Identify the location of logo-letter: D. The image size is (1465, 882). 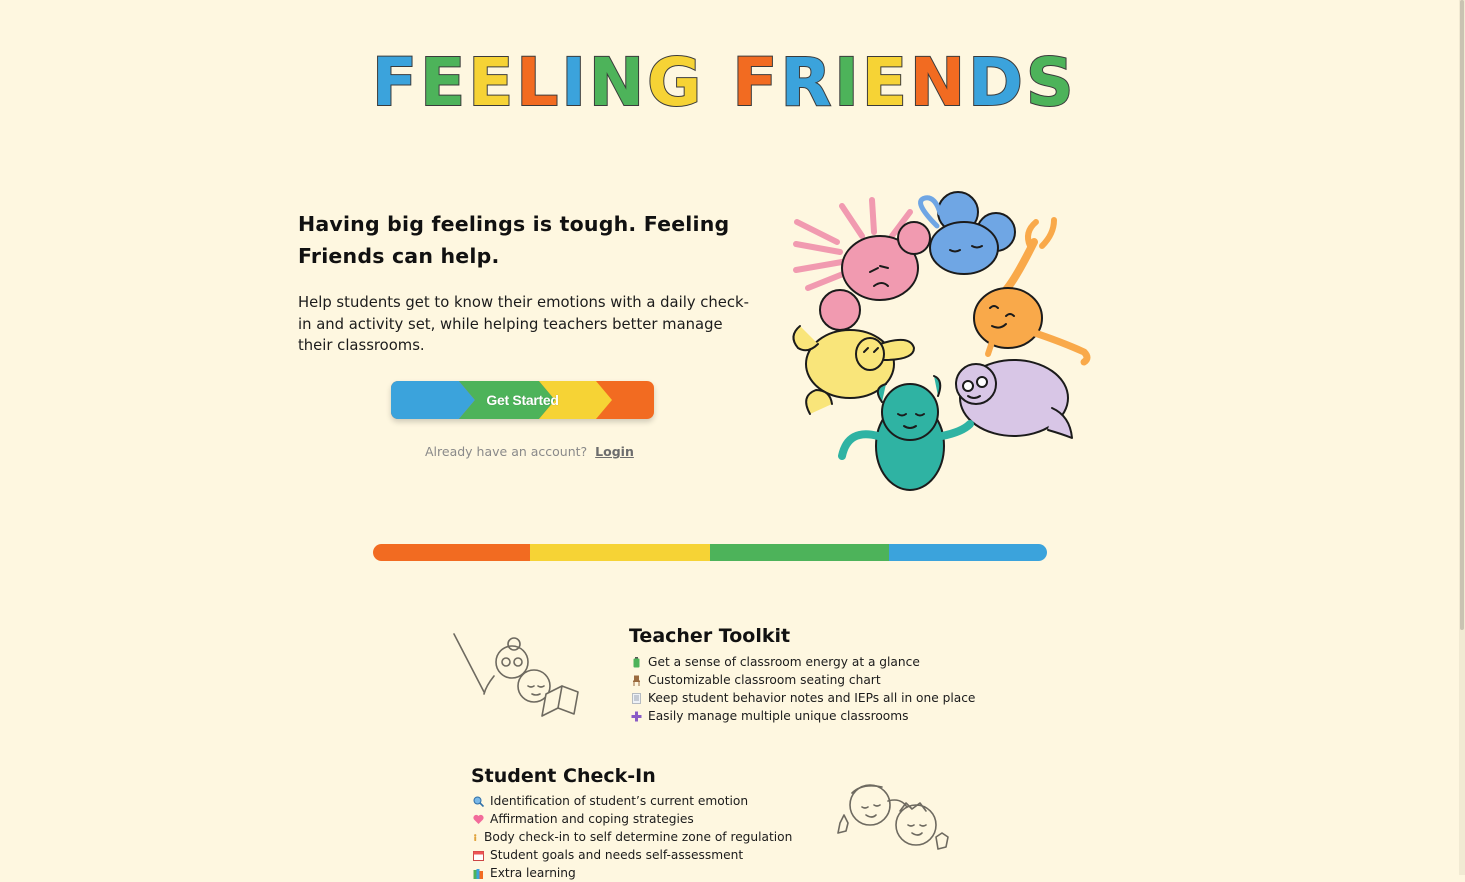
(995, 82).